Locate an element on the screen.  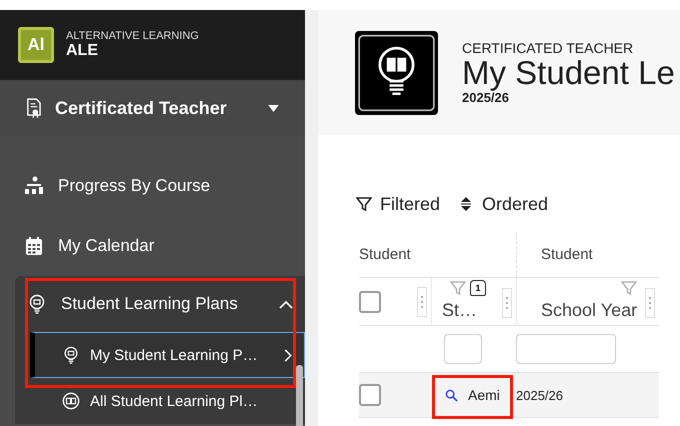
select-all-checkbox is located at coordinates (370, 301).